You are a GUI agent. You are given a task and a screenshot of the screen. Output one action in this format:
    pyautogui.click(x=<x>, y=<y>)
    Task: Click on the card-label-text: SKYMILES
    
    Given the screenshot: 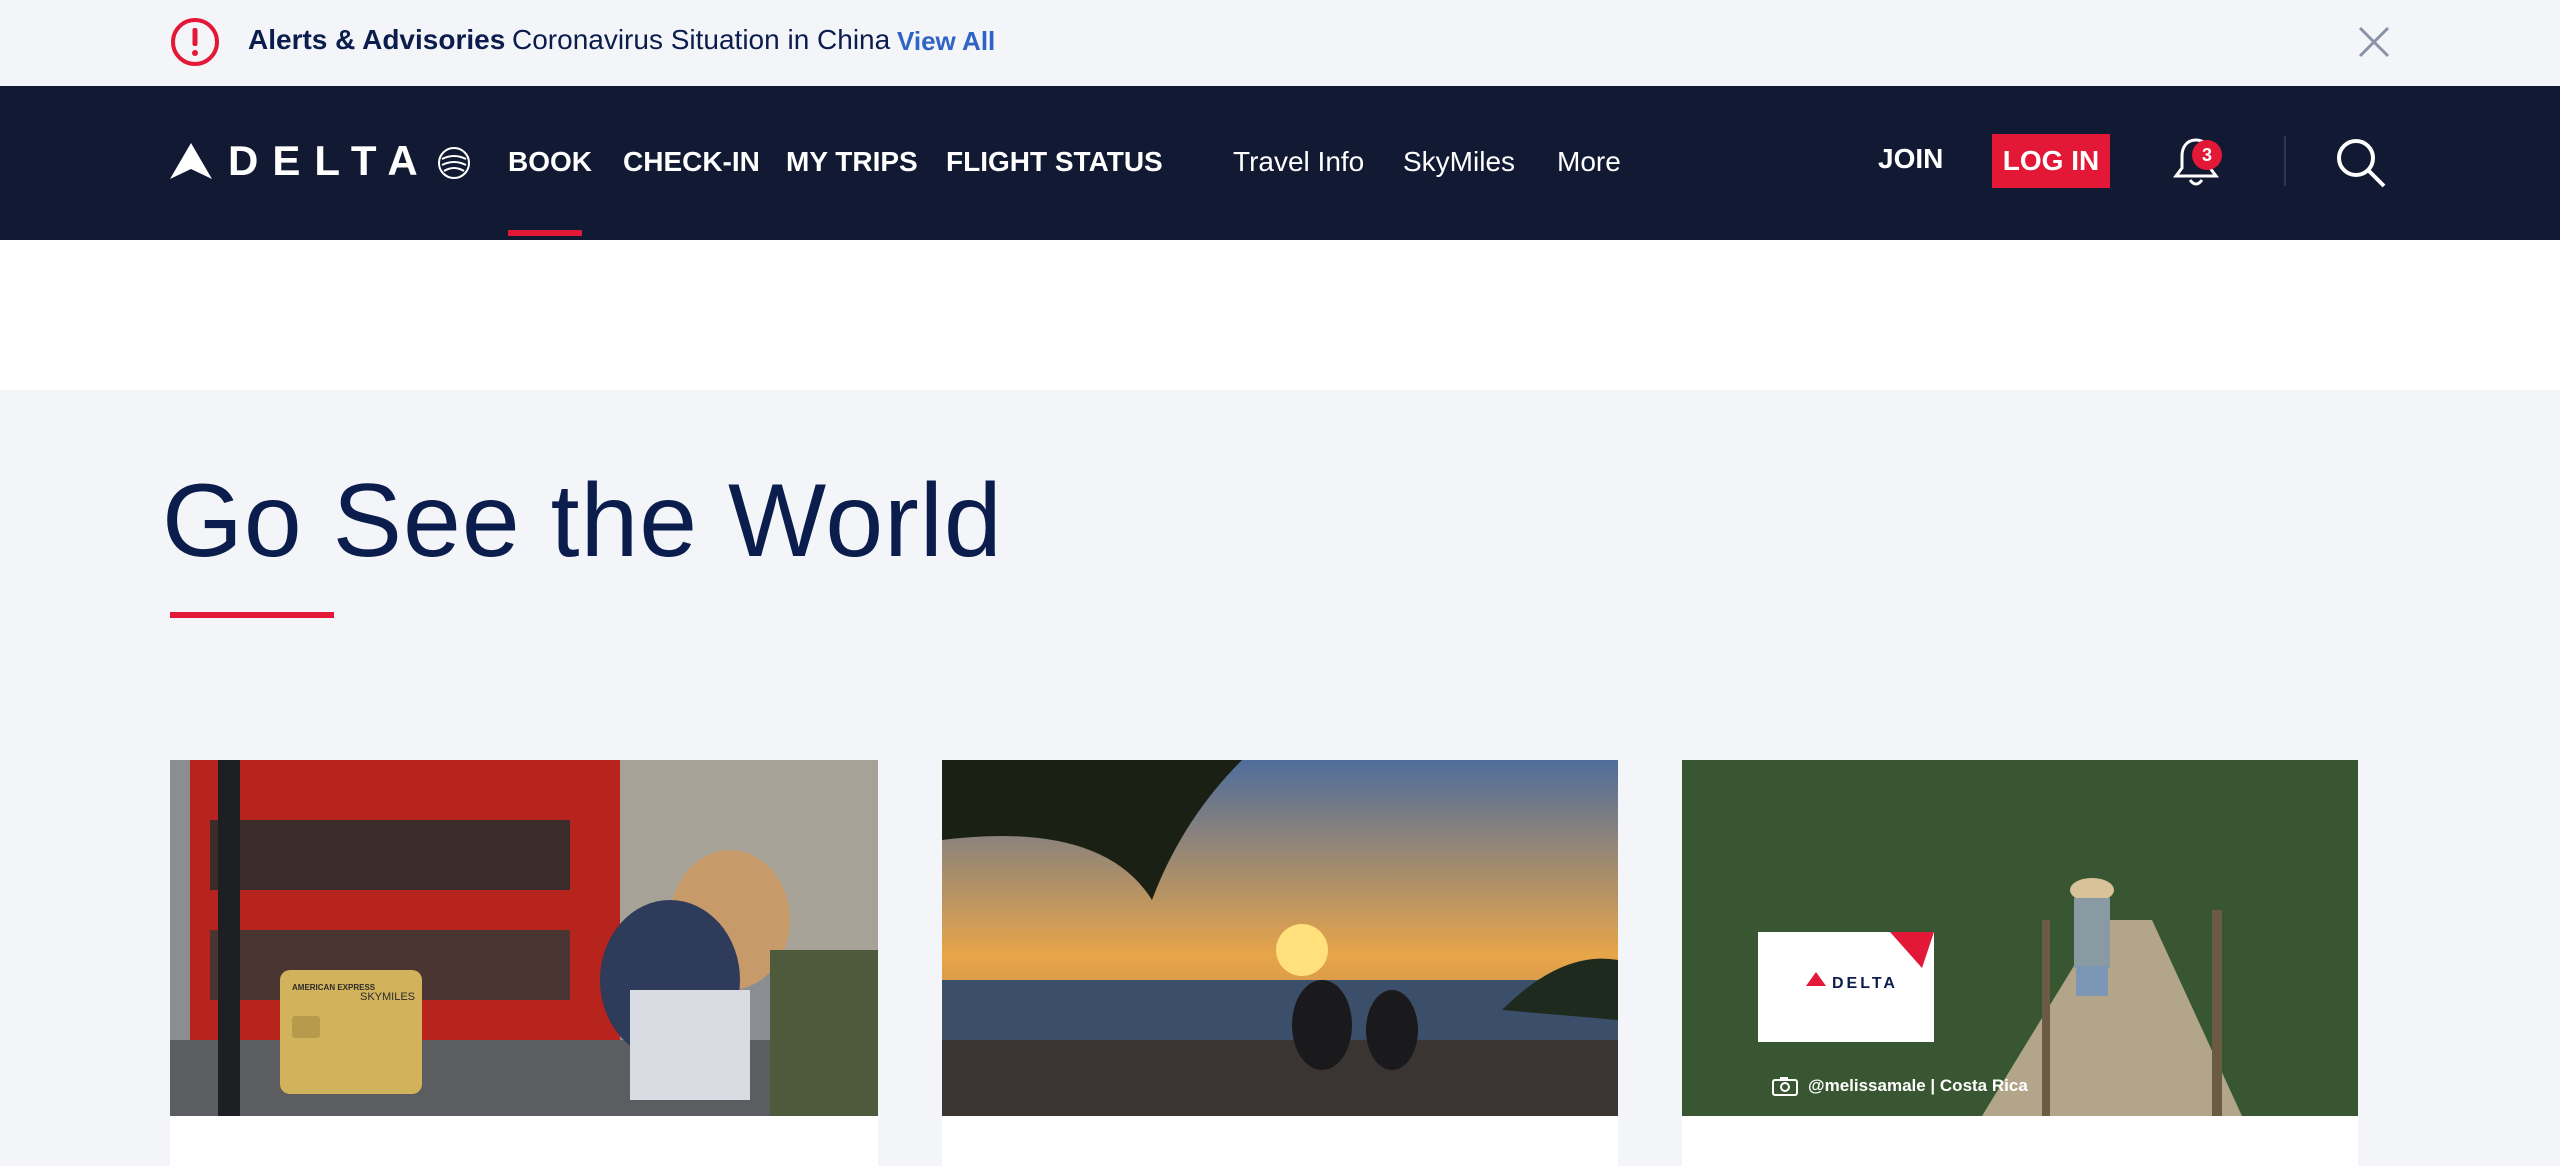 What is the action you would take?
    pyautogui.click(x=387, y=997)
    